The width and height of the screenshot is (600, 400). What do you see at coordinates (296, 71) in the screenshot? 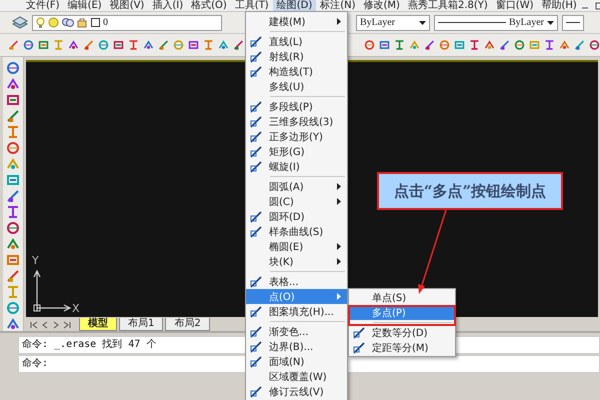
I see `menu-item: 构造线(T)` at bounding box center [296, 71].